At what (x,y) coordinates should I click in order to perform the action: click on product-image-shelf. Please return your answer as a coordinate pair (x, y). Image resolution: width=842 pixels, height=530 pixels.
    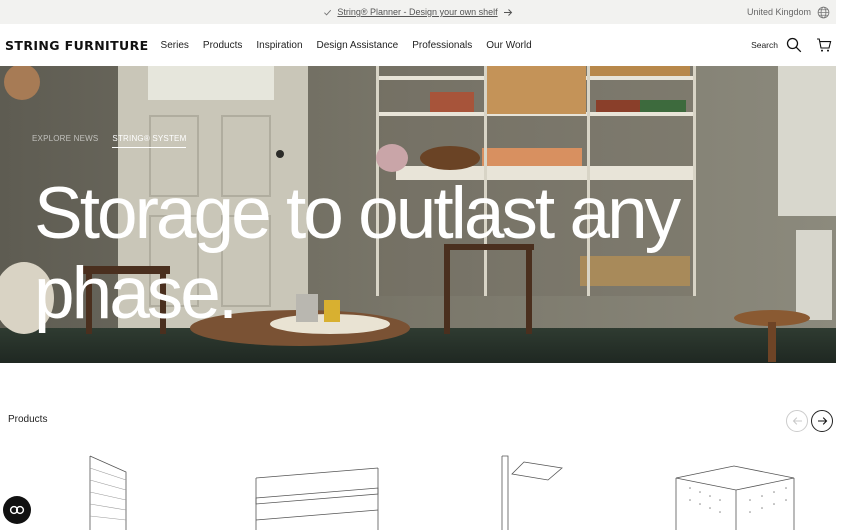
    Looking at the image, I should click on (317, 498).